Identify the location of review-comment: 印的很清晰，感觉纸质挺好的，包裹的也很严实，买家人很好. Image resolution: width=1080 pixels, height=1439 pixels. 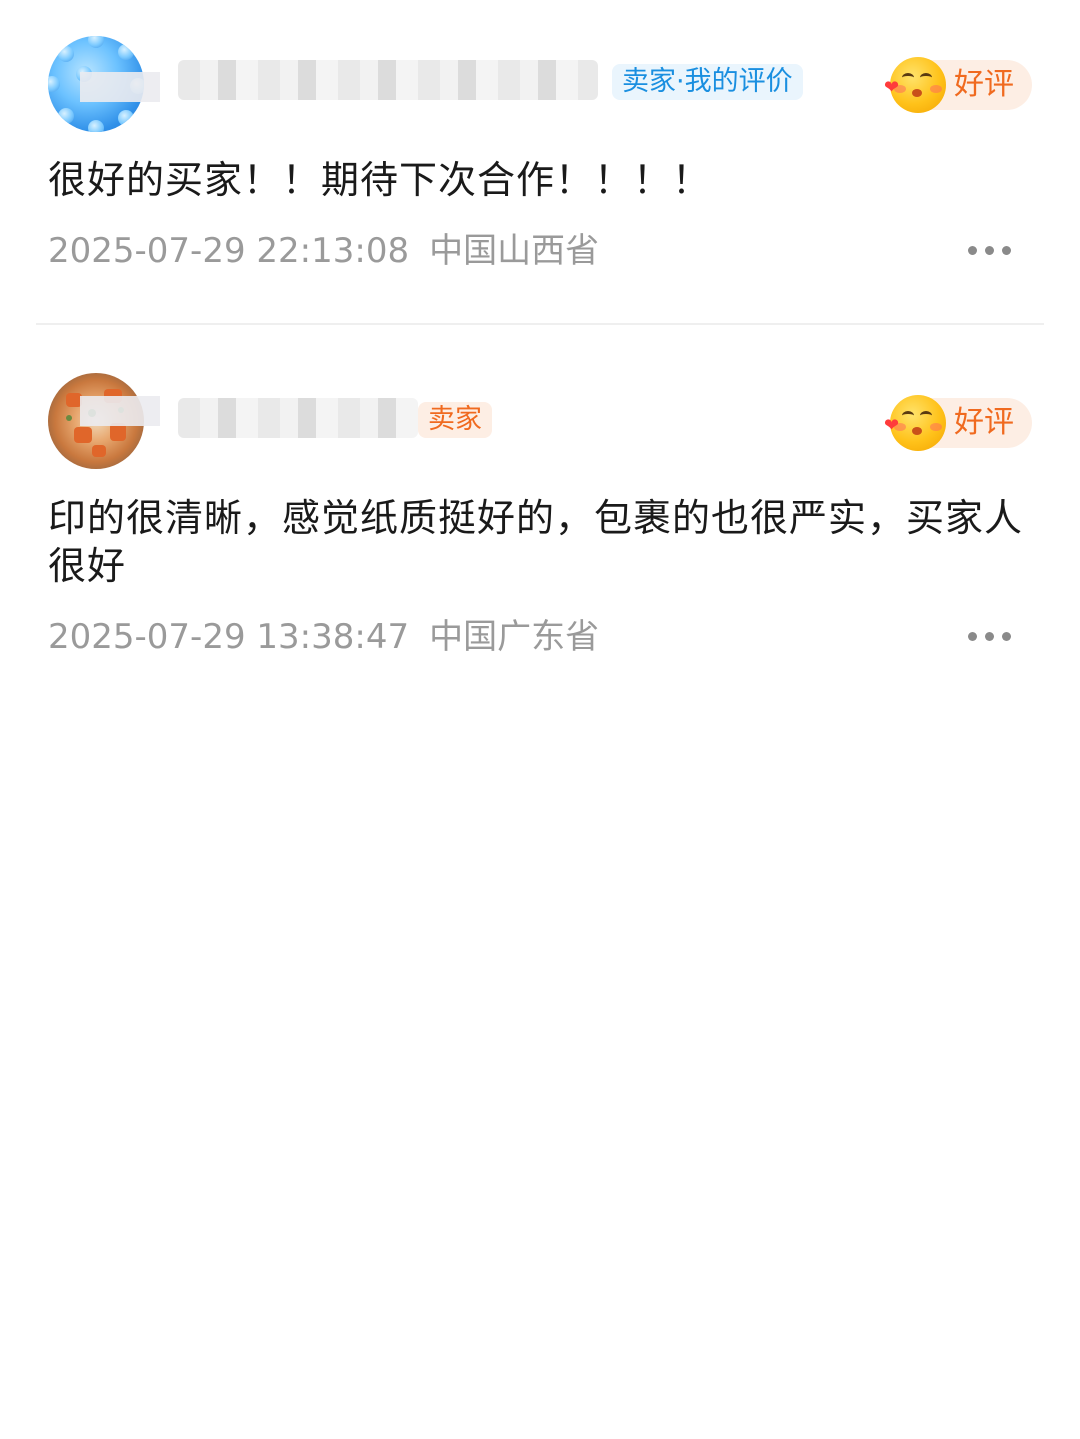
(536, 542).